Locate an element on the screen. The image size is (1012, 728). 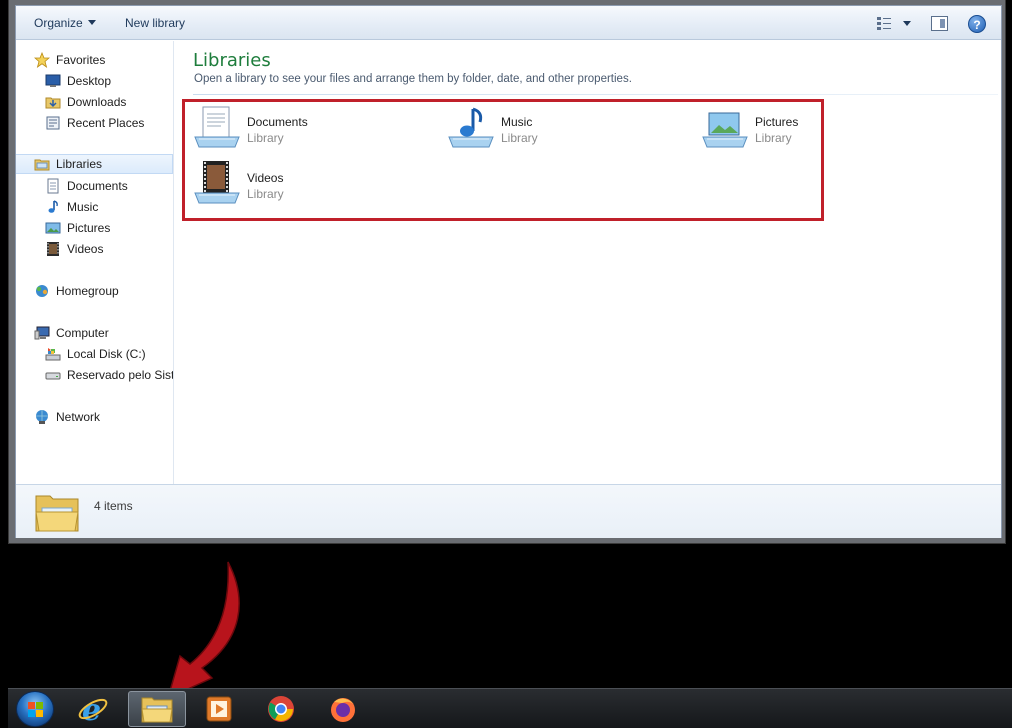
internet-explorer-icon: e is located at coordinates (93, 709).